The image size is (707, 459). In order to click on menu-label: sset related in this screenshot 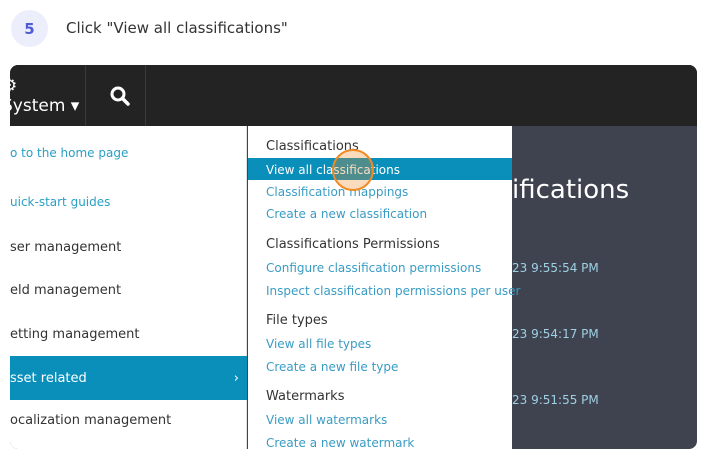, I will do `click(48, 378)`.